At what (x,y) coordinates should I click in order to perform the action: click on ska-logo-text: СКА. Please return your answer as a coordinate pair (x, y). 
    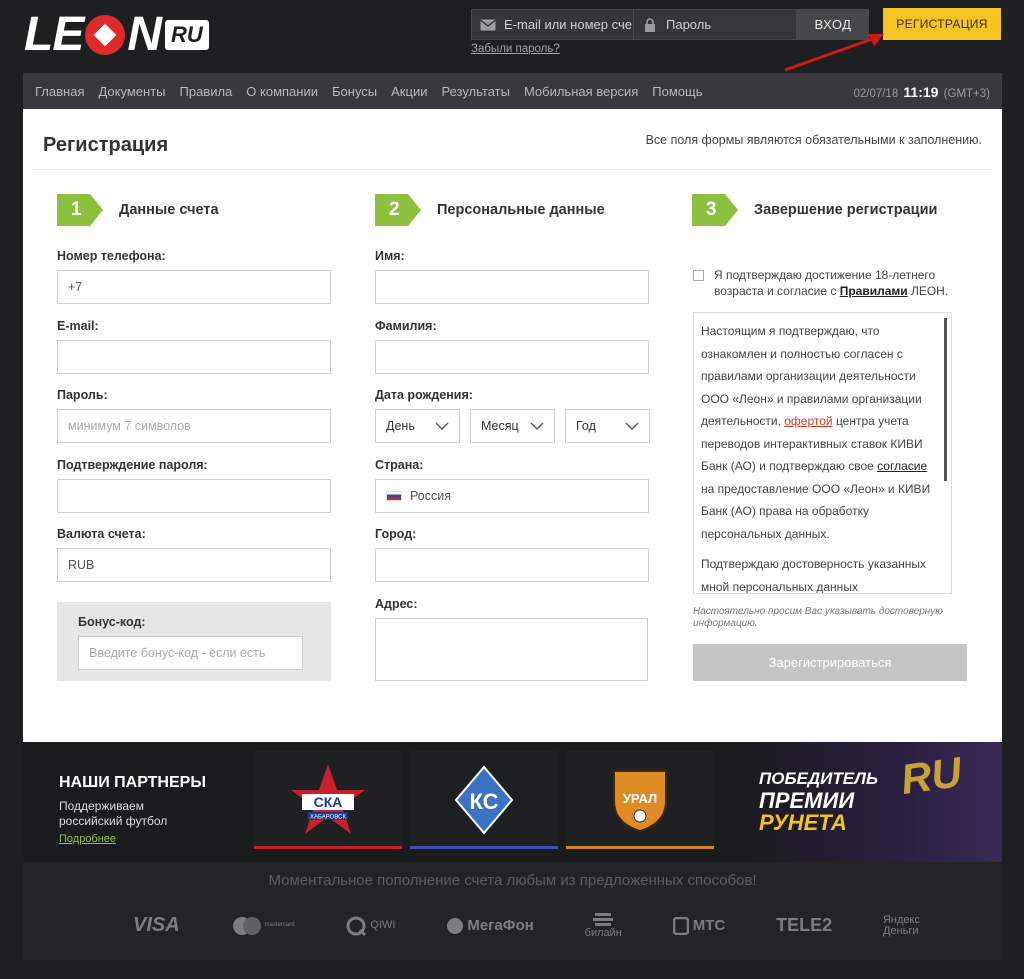
    Looking at the image, I should click on (328, 802).